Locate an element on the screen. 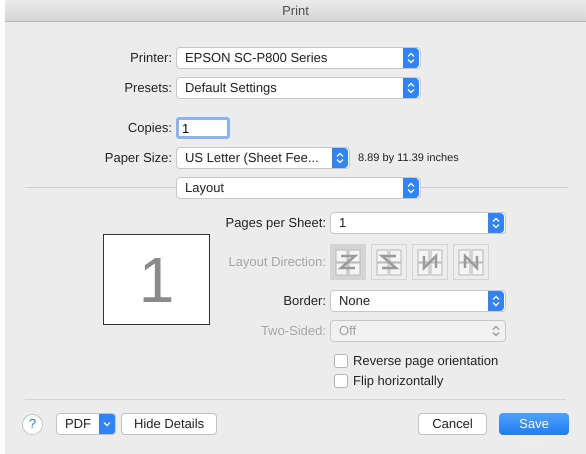 This screenshot has width=586, height=454. hide-details-button: Hide Details is located at coordinates (169, 424).